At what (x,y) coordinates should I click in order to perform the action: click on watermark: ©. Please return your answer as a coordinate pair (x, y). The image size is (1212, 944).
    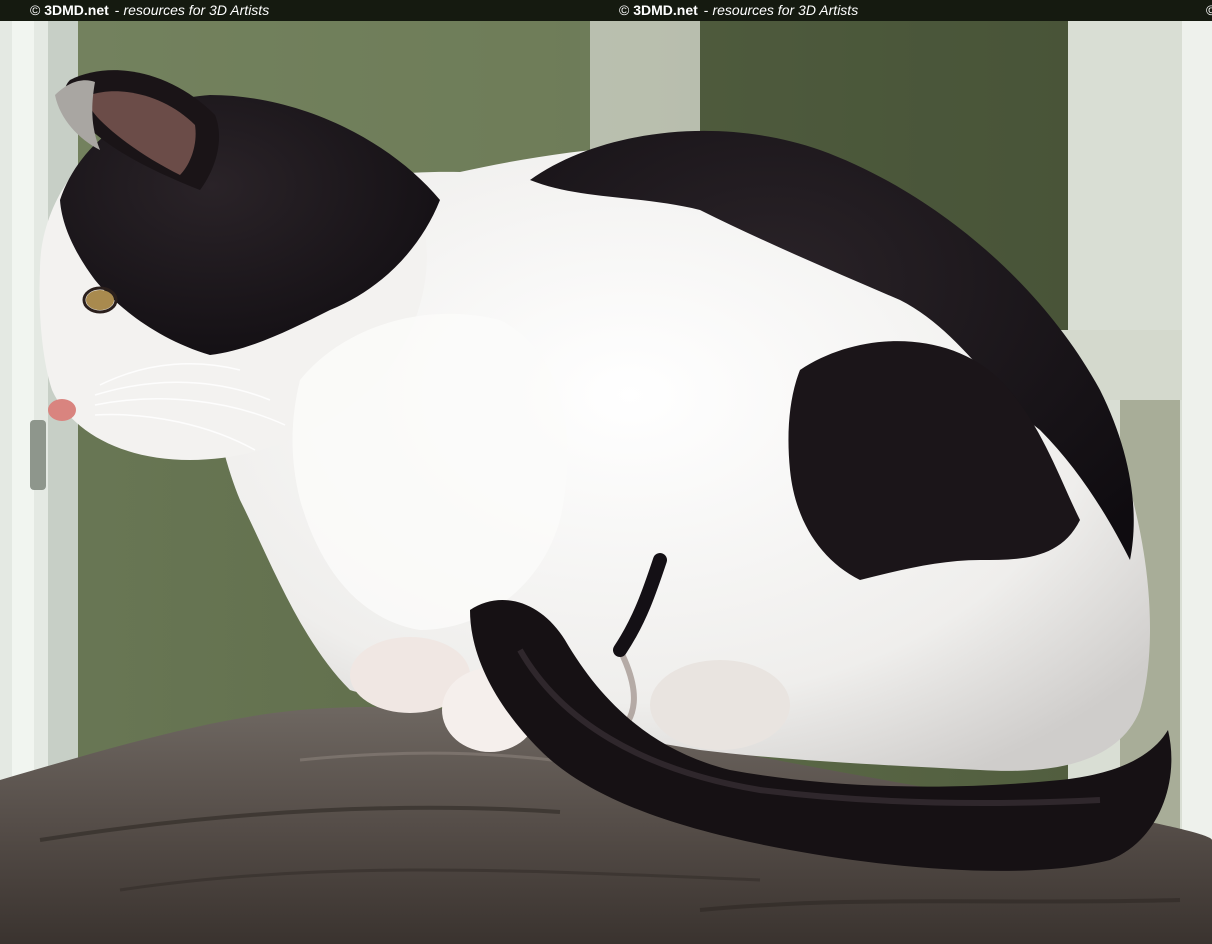
    Looking at the image, I should click on (1209, 10).